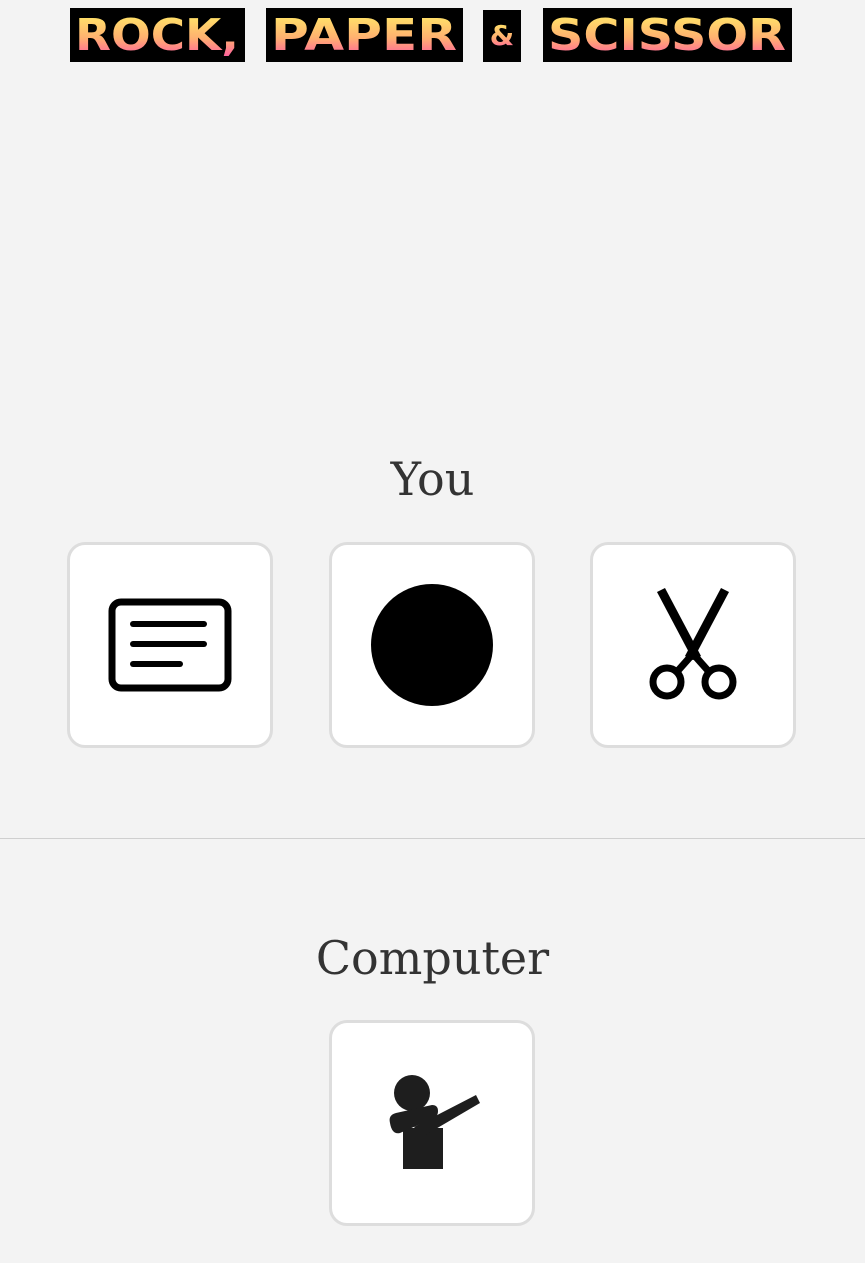  I want to click on computer-choice-card, so click(432, 1123).